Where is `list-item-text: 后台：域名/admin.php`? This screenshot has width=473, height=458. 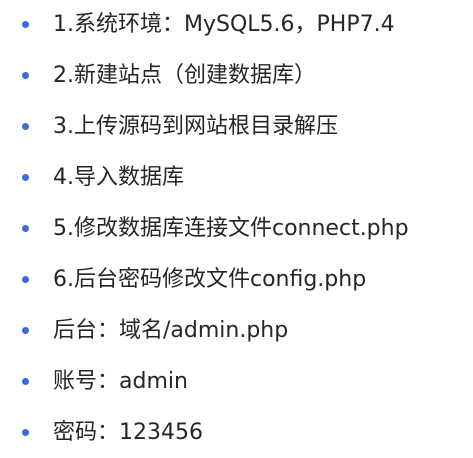 list-item-text: 后台：域名/admin.php is located at coordinates (171, 330).